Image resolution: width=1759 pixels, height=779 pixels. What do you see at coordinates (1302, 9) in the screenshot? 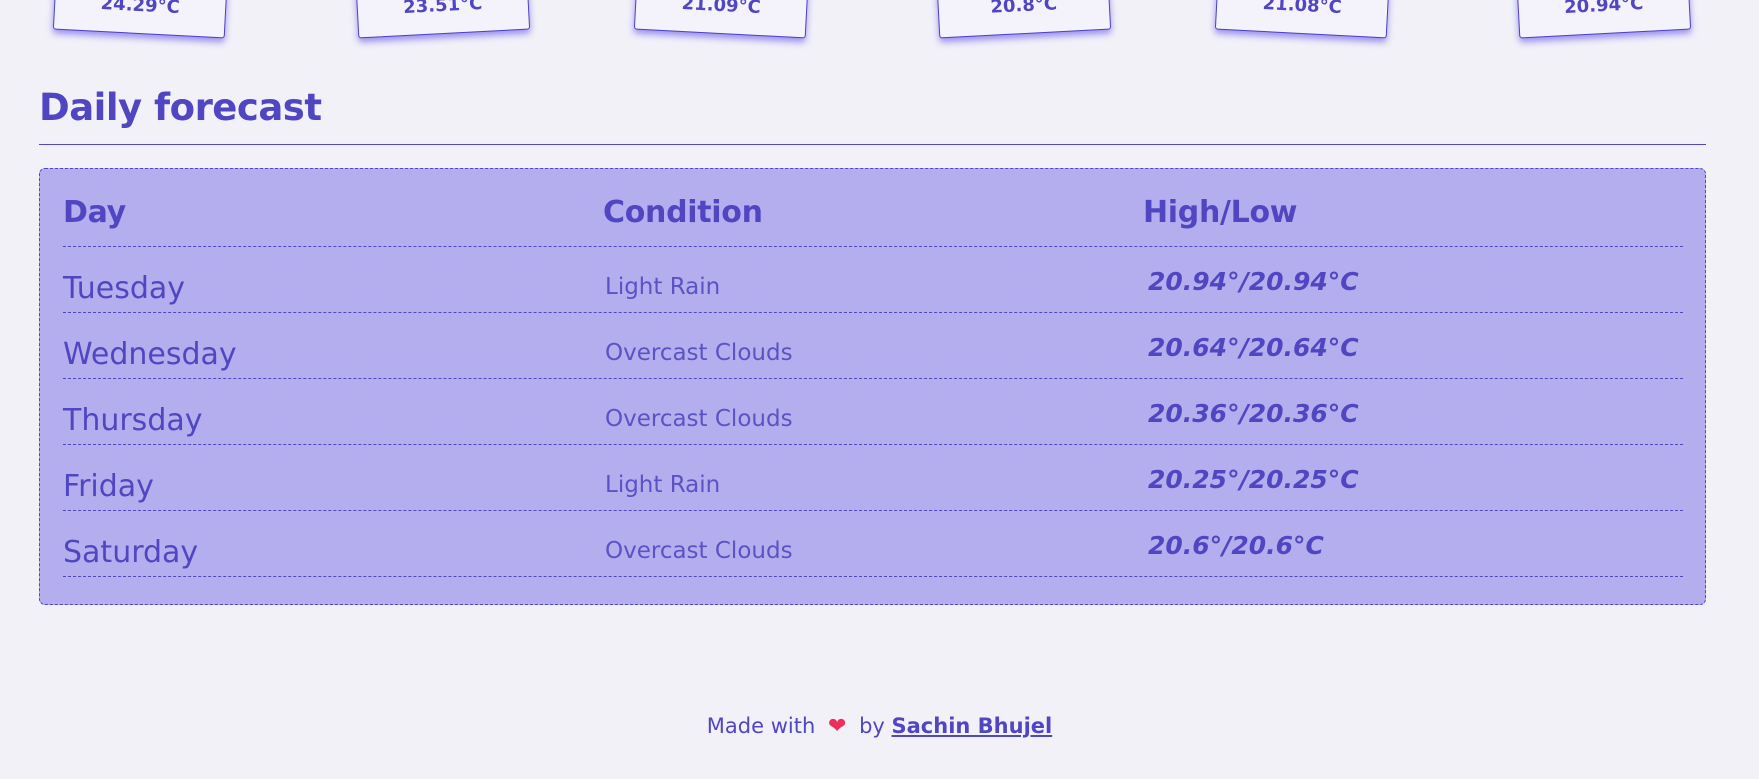
I see `hourly-temp: 21.08°C` at bounding box center [1302, 9].